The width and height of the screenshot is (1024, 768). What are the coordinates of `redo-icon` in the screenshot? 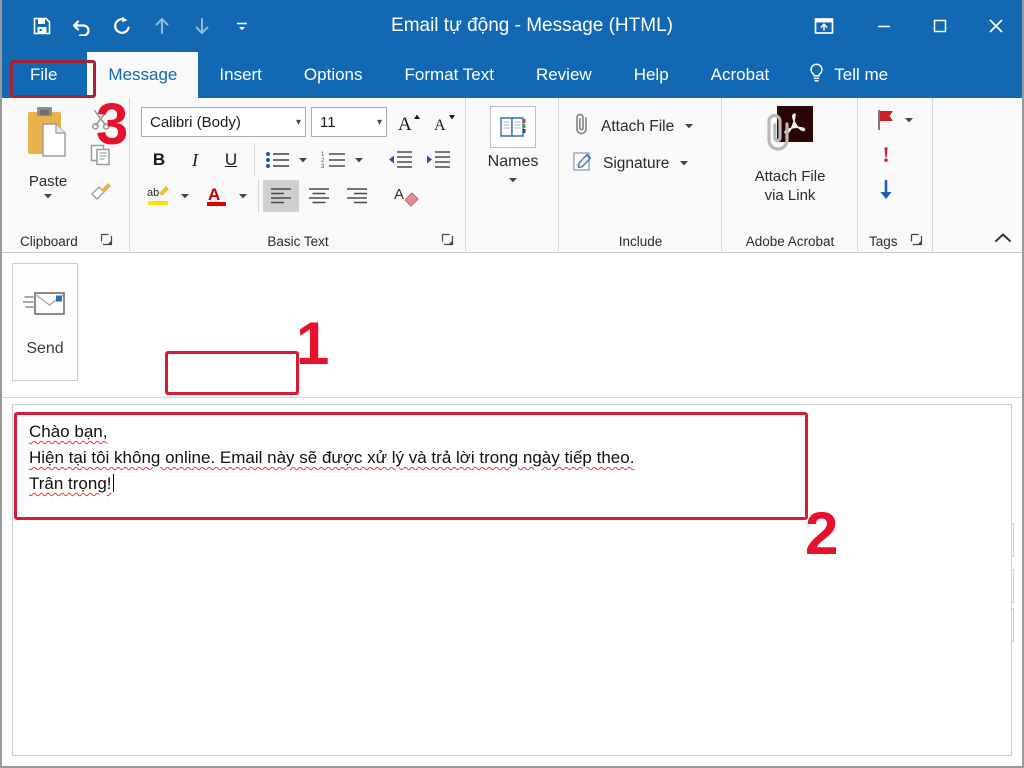 It's located at (122, 26).